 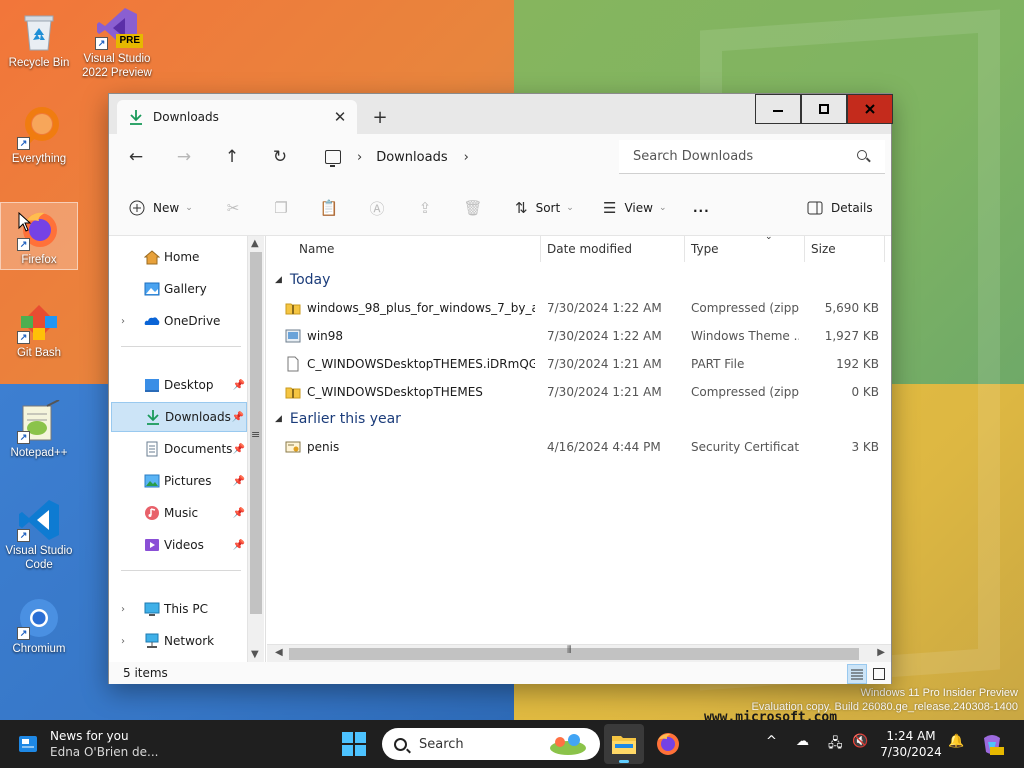 What do you see at coordinates (604, 447) in the screenshot?
I see `file-date: 4/16/2024 4:44 PM` at bounding box center [604, 447].